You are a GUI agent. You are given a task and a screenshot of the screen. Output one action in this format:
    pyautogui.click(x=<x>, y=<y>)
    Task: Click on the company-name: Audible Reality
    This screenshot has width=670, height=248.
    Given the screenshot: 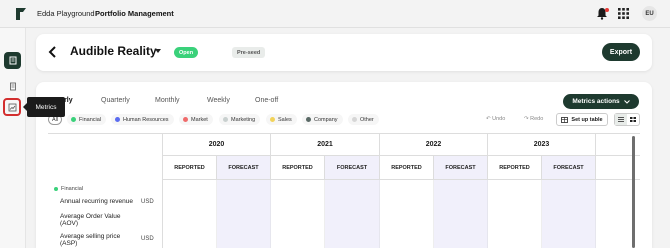 What is the action you would take?
    pyautogui.click(x=113, y=51)
    